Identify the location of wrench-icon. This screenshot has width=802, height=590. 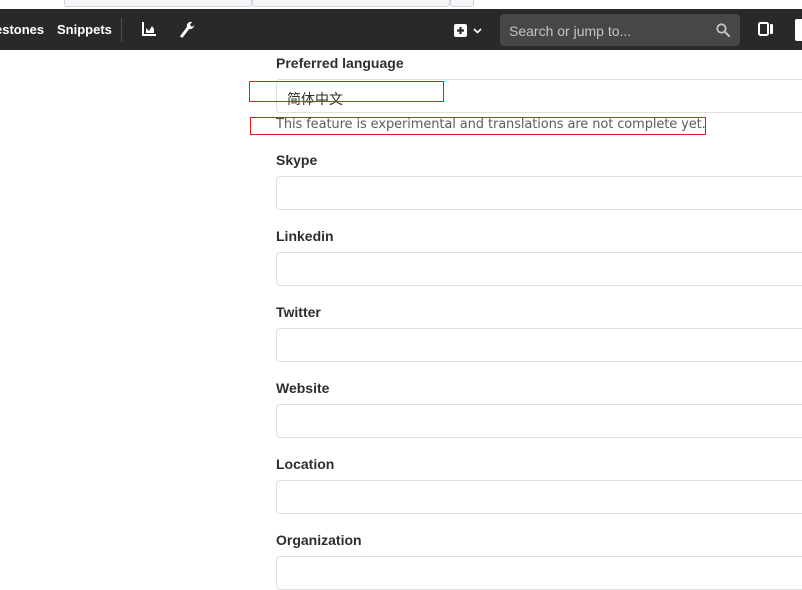
(188, 30).